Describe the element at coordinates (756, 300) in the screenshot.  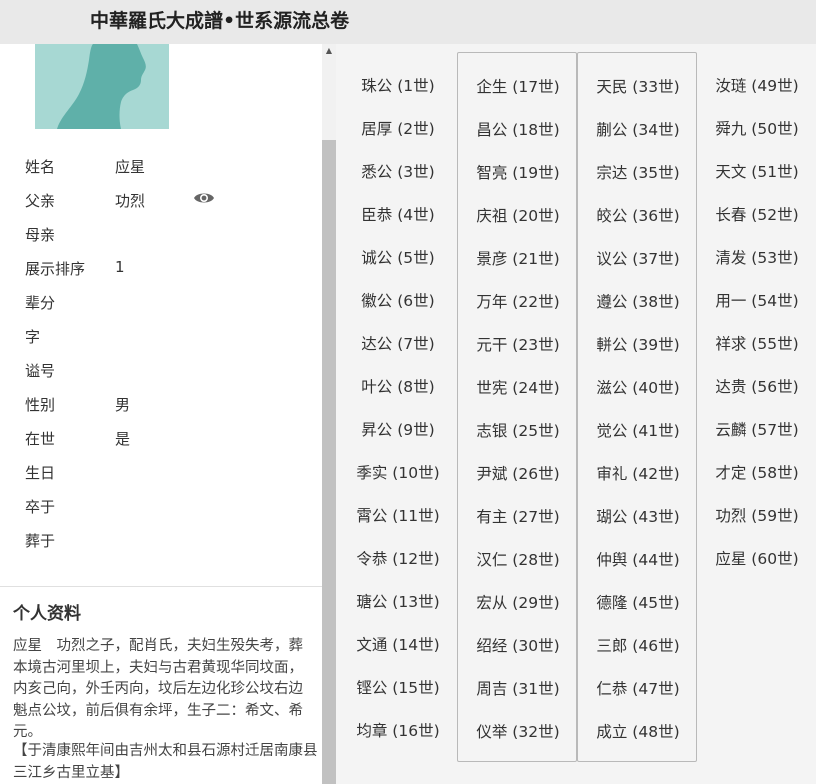
I see `generation-item: 用一 (54世)` at that location.